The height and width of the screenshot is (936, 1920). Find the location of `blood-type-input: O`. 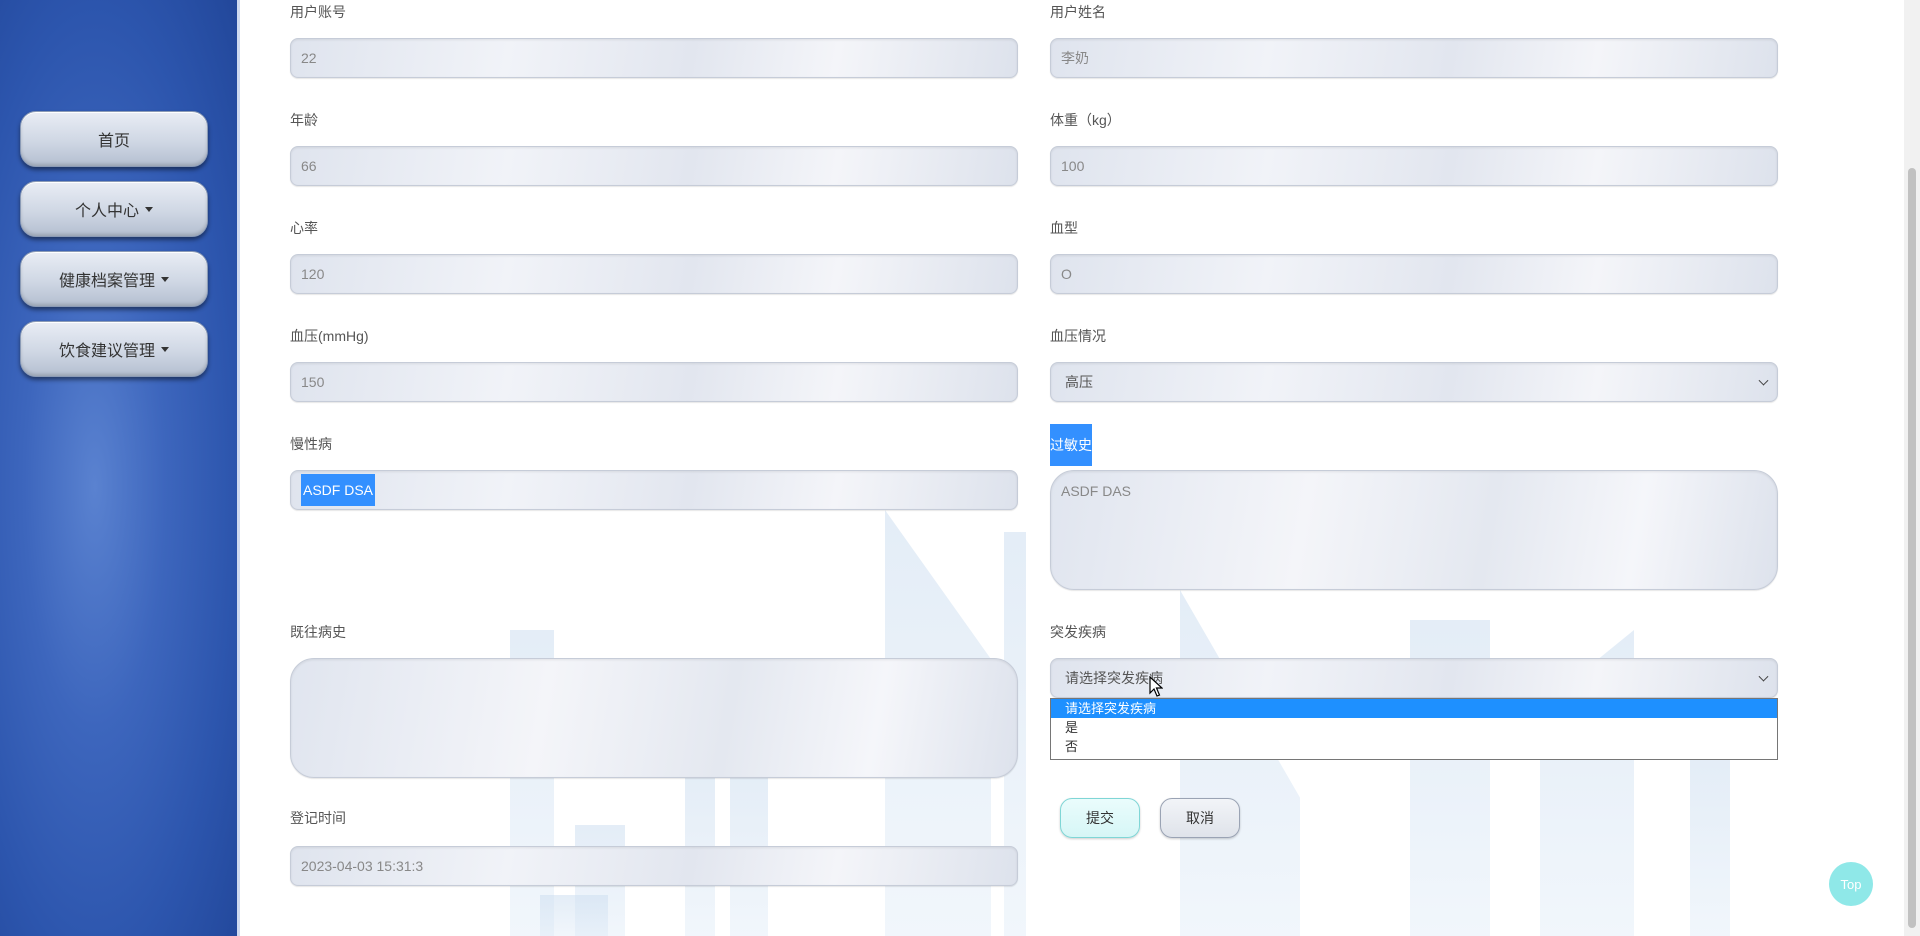

blood-type-input: O is located at coordinates (1414, 274).